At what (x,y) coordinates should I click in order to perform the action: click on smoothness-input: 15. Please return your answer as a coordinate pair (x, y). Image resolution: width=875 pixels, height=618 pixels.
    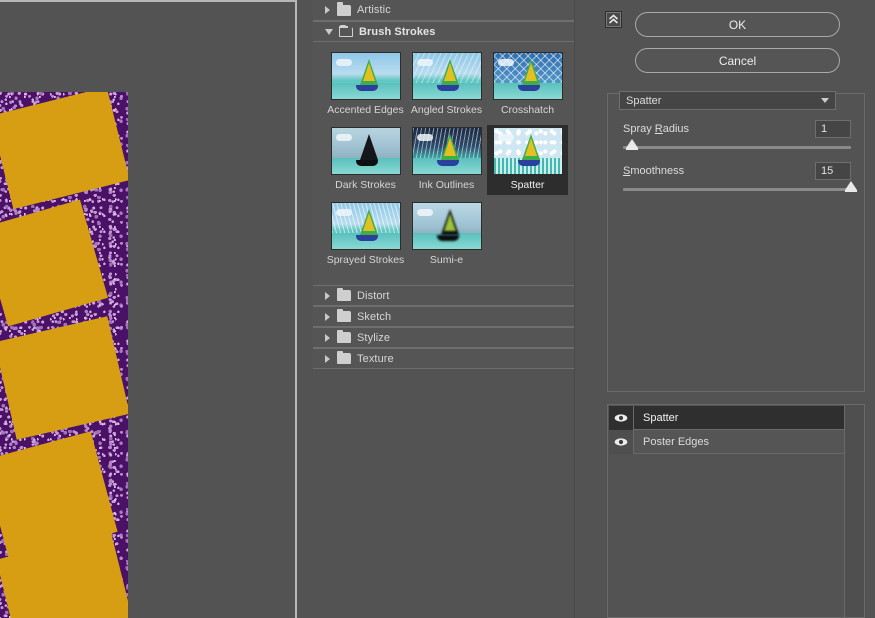
    Looking at the image, I should click on (833, 171).